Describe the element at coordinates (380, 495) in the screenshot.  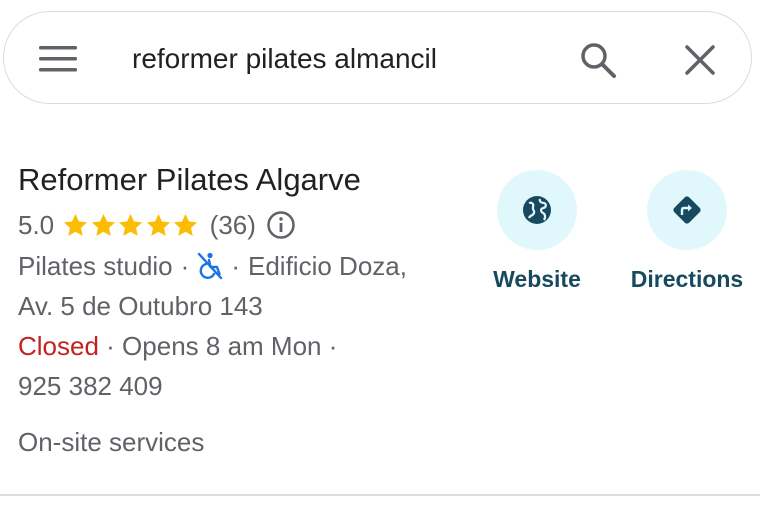
I see `divider` at that location.